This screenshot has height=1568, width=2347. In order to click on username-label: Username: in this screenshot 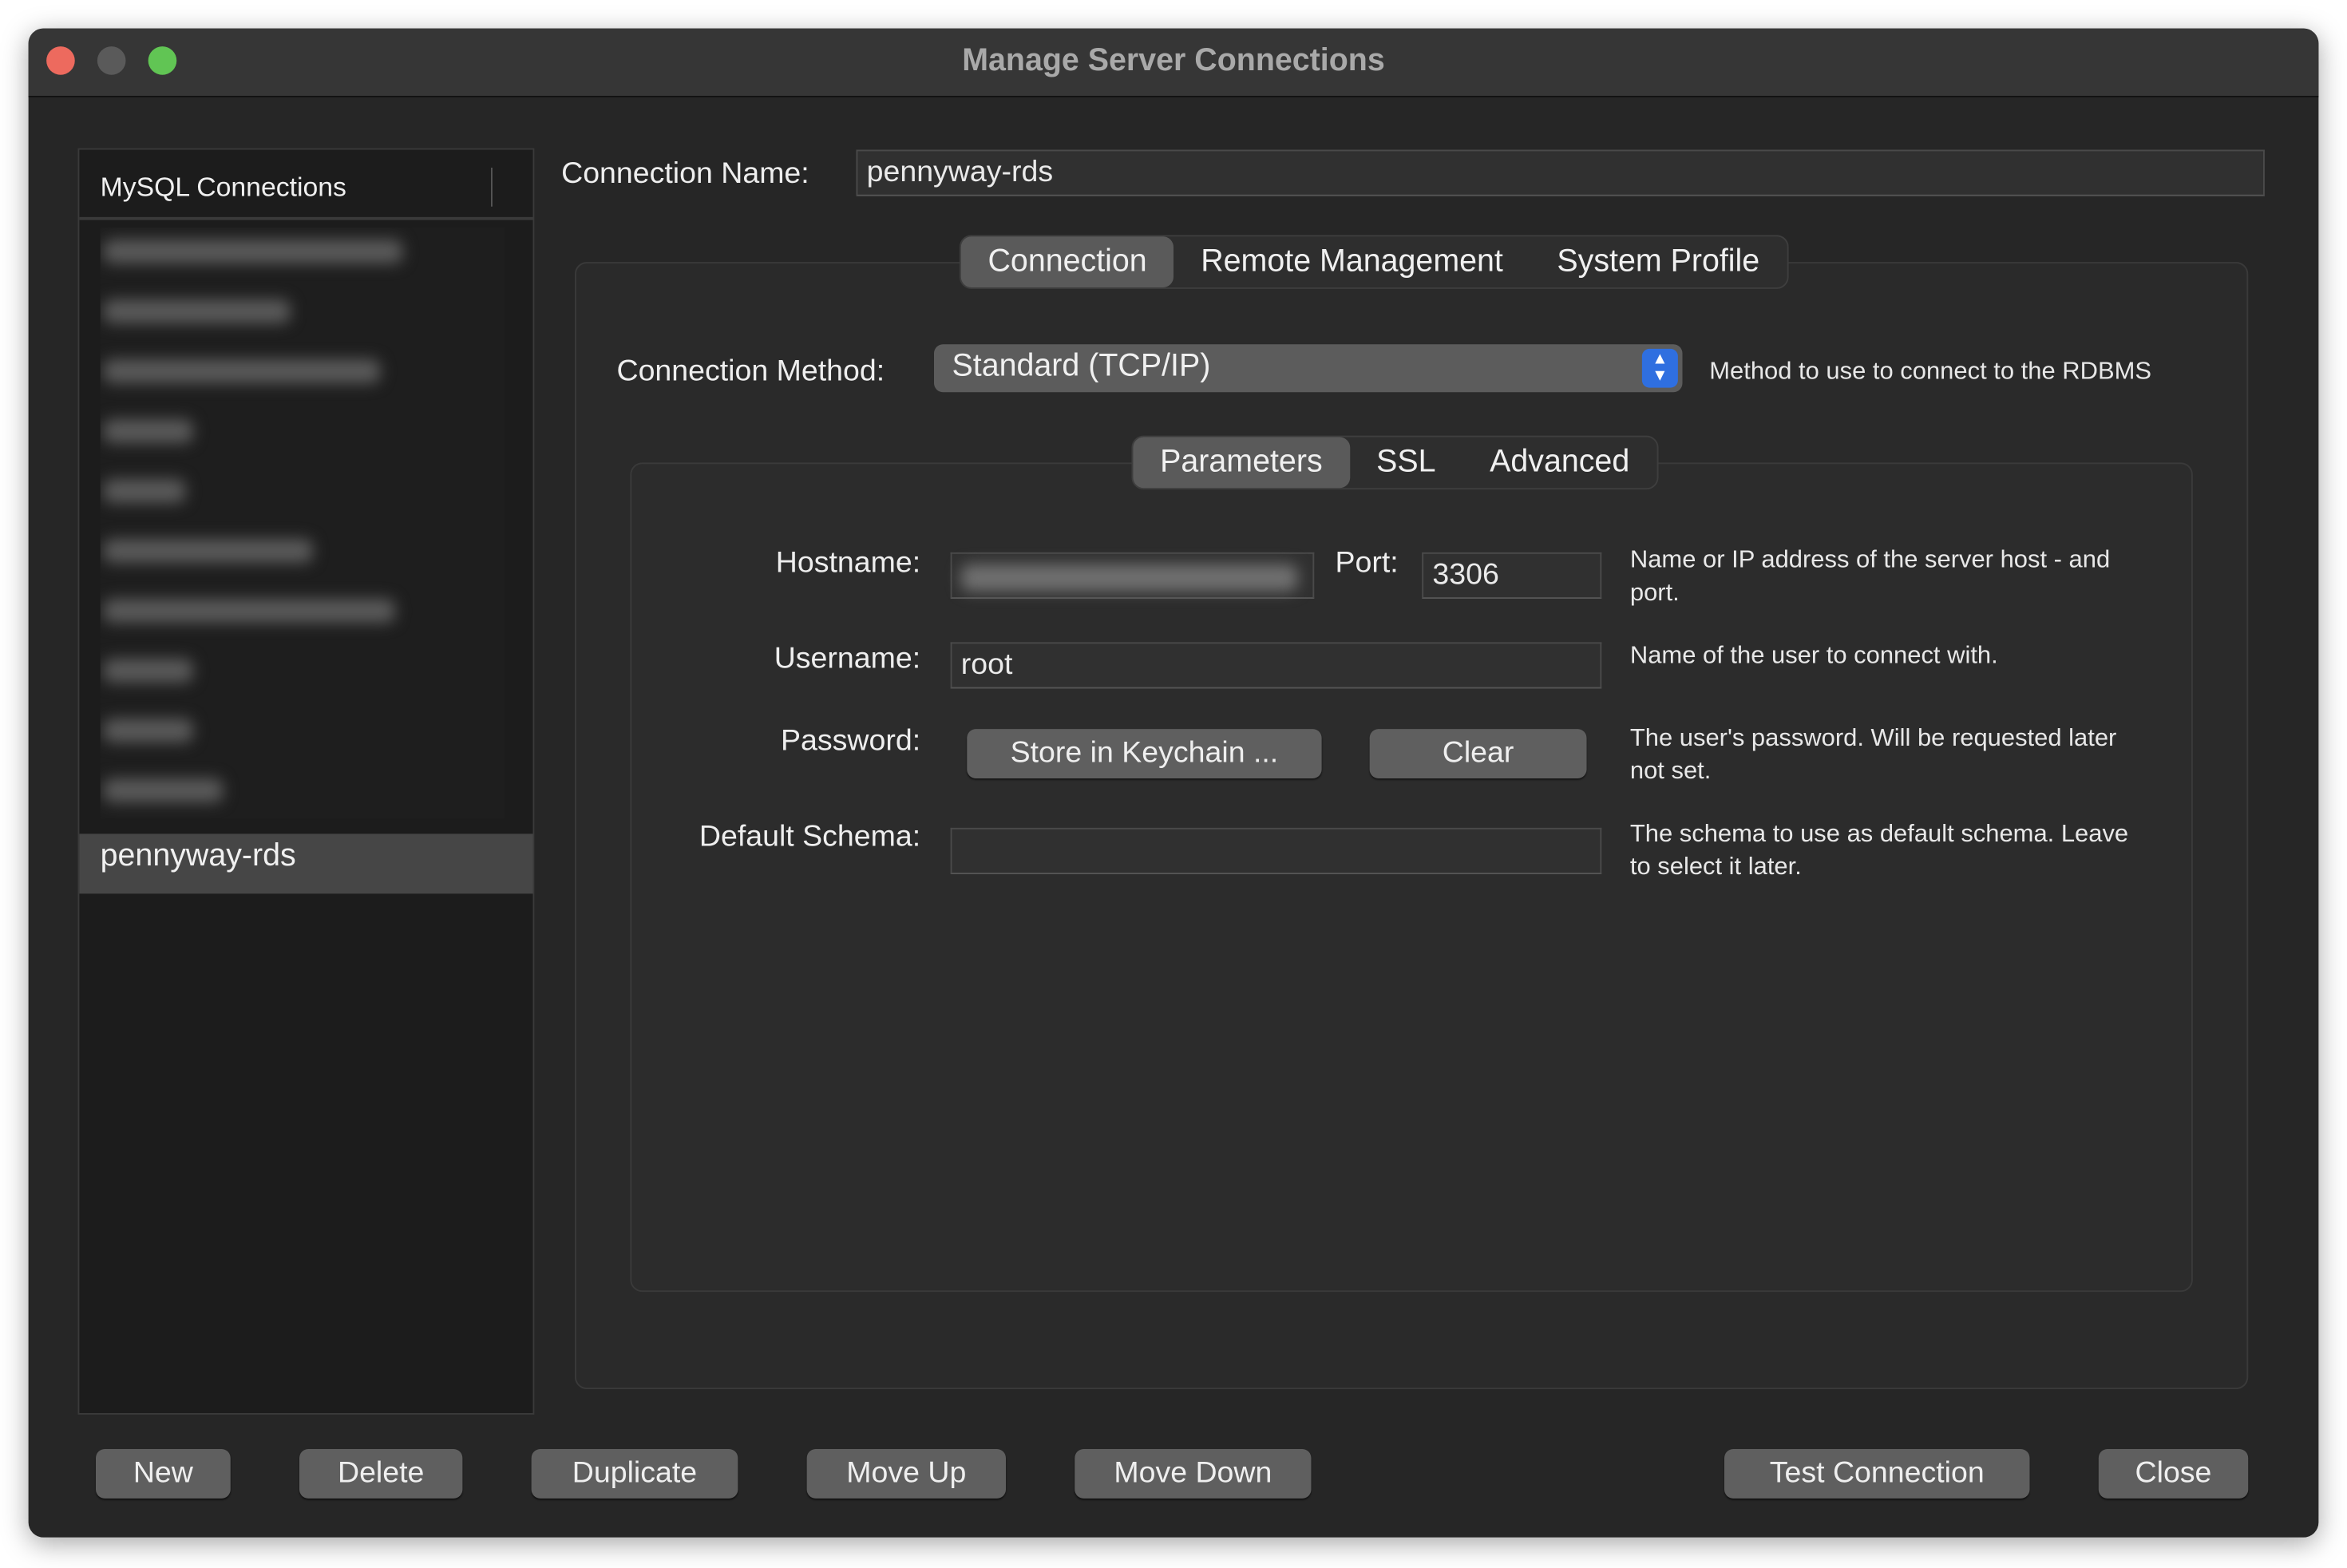, I will do `click(847, 658)`.